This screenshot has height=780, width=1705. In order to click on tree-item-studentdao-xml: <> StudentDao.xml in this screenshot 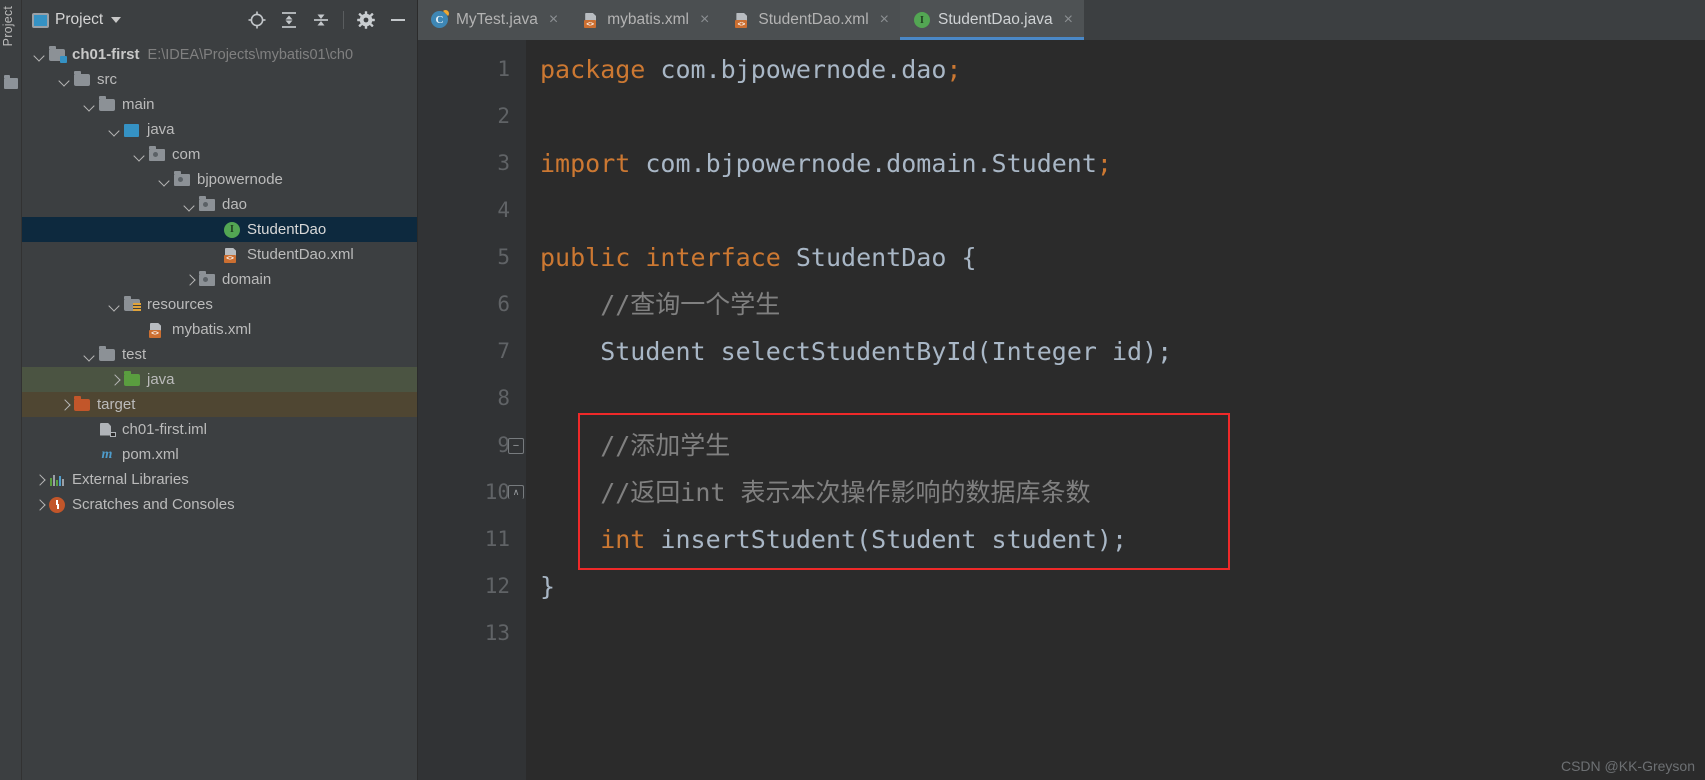, I will do `click(219, 254)`.